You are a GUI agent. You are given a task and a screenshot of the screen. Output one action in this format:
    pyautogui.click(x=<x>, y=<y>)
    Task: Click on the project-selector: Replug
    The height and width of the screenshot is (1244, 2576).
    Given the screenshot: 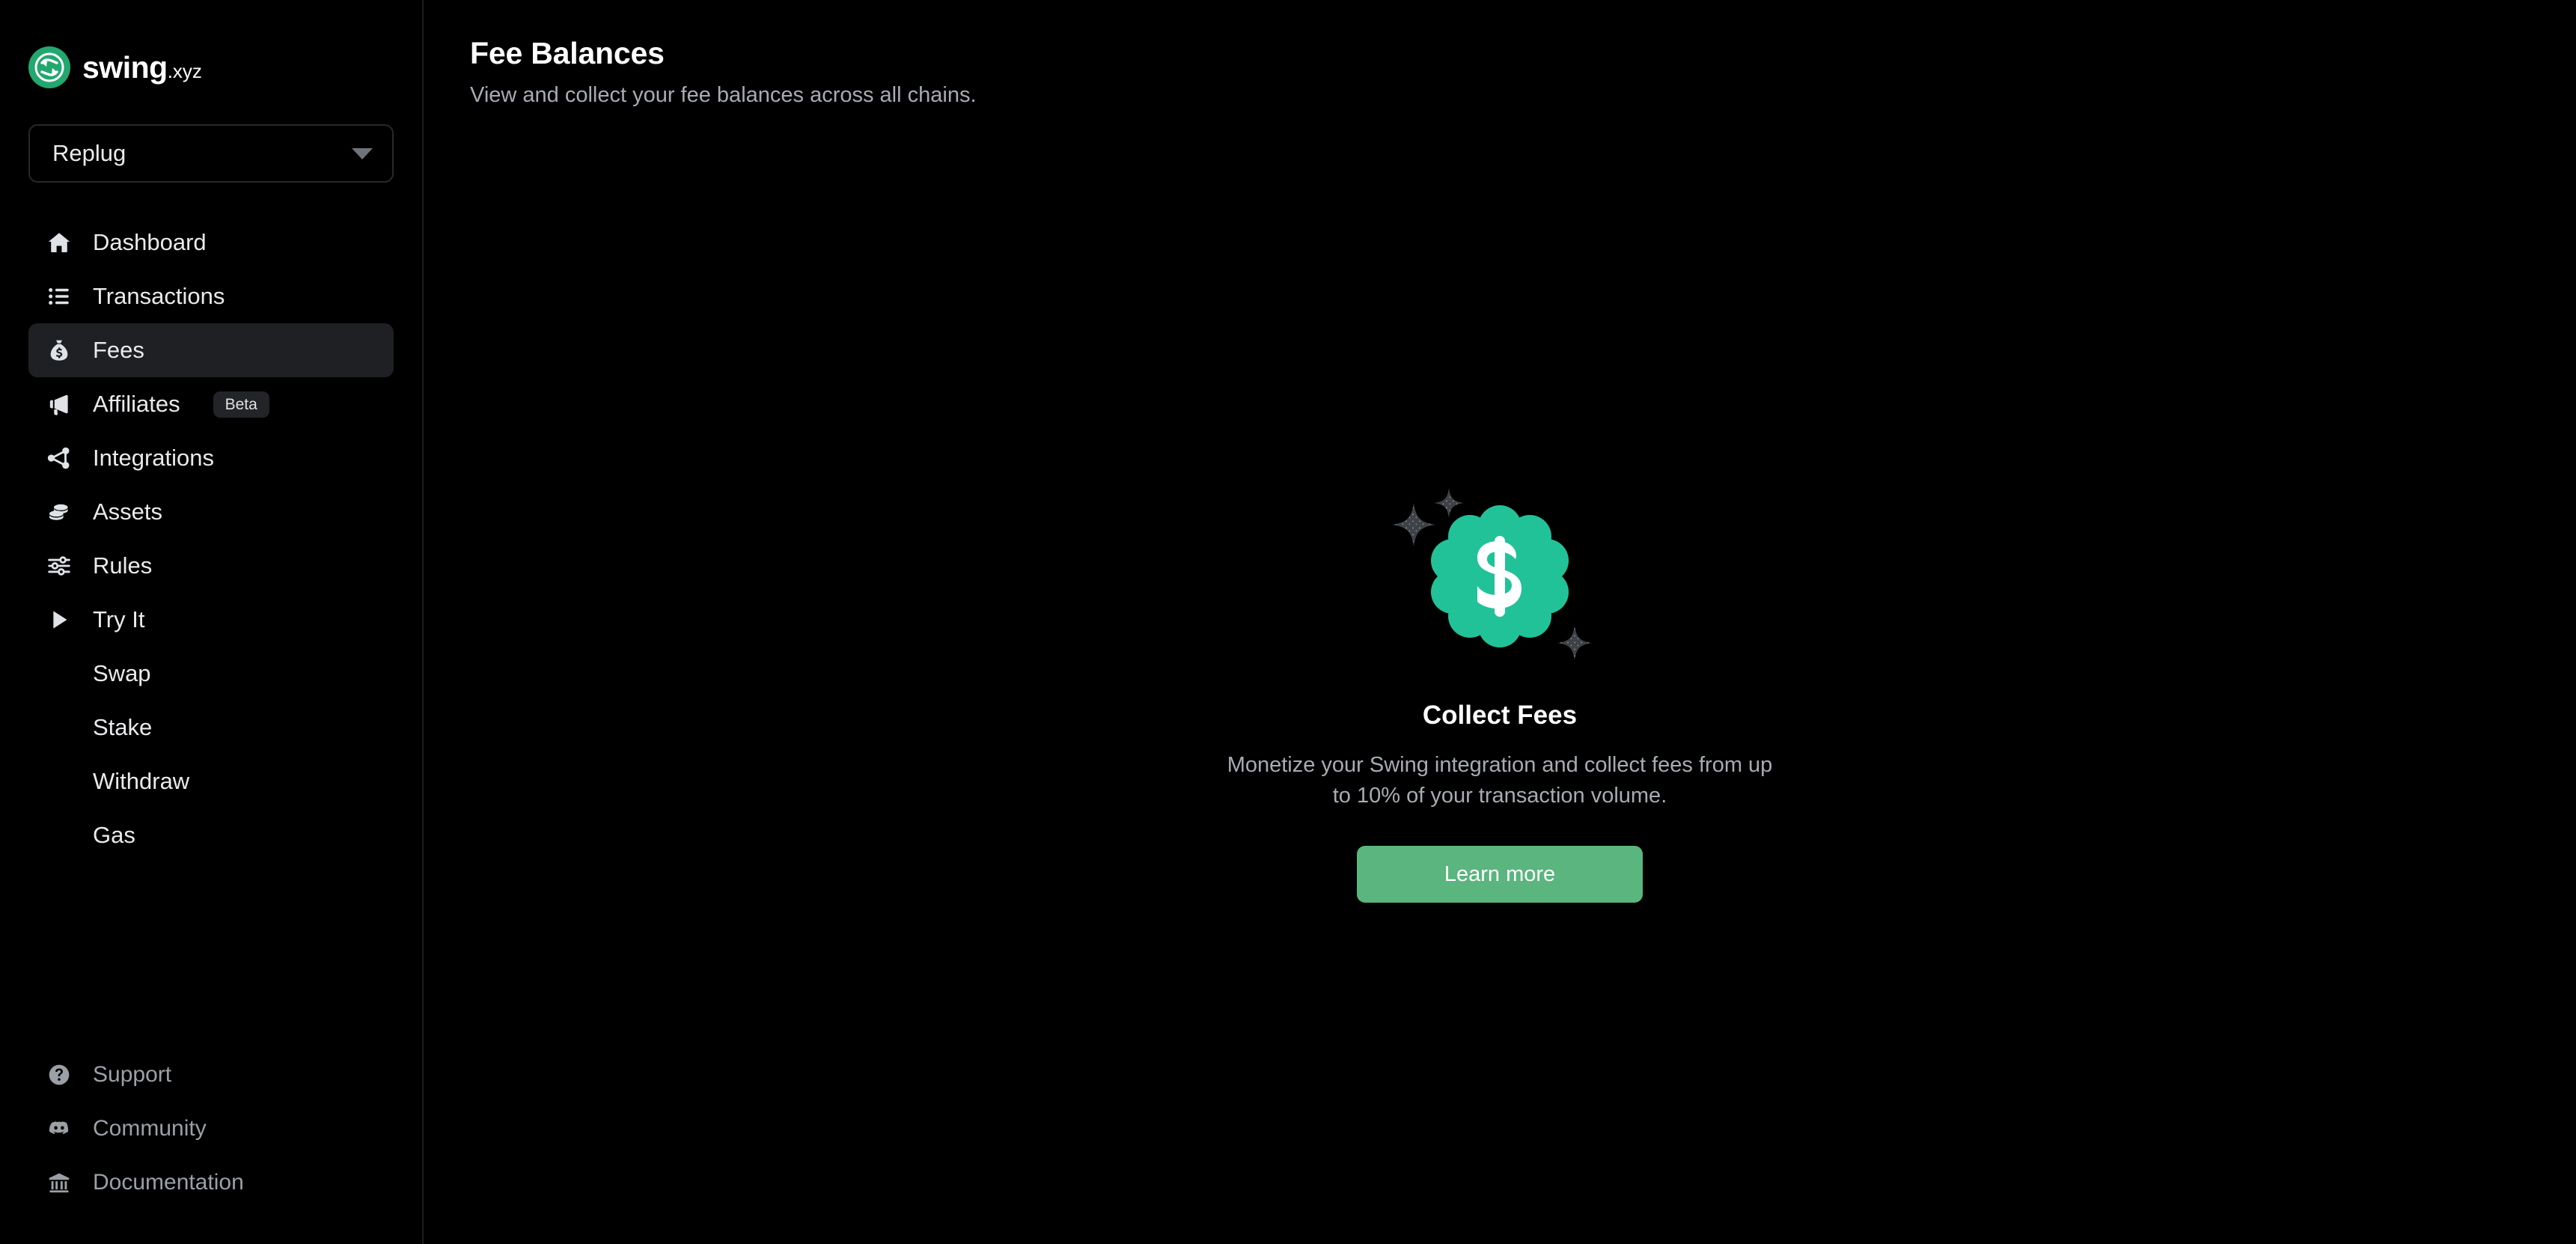 What is the action you would take?
    pyautogui.click(x=211, y=154)
    